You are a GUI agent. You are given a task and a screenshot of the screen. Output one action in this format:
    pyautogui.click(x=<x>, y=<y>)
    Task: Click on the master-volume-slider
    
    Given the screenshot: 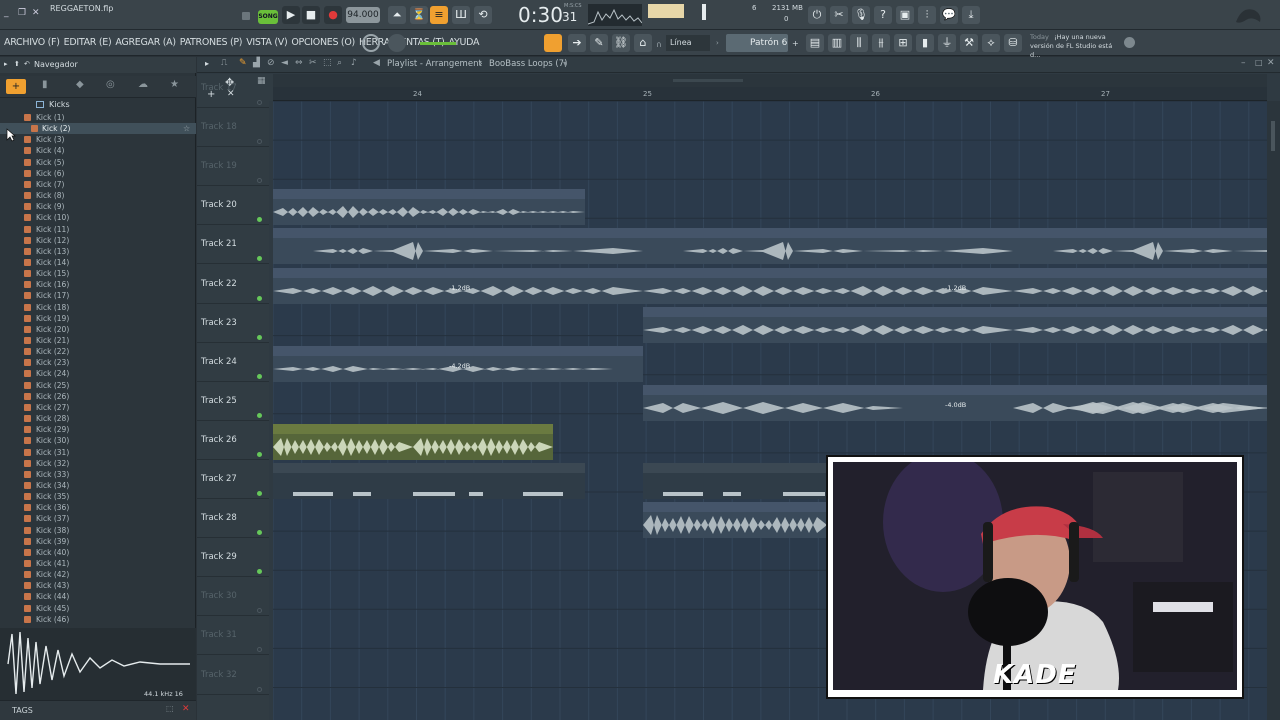 What is the action you would take?
    pyautogui.click(x=438, y=43)
    